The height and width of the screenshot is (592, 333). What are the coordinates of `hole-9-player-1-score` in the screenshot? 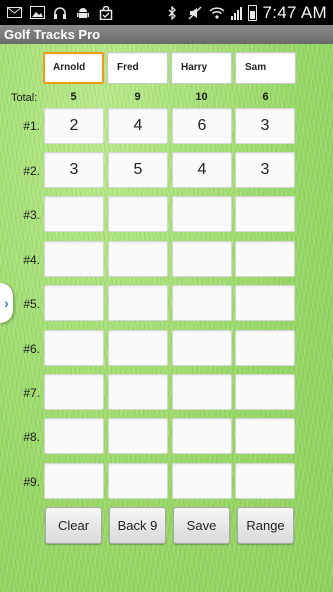 It's located at (74, 481).